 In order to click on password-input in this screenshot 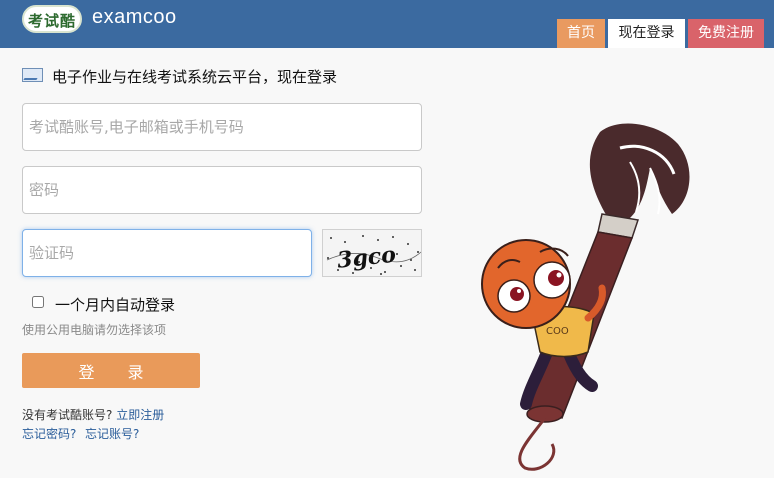, I will do `click(222, 190)`.